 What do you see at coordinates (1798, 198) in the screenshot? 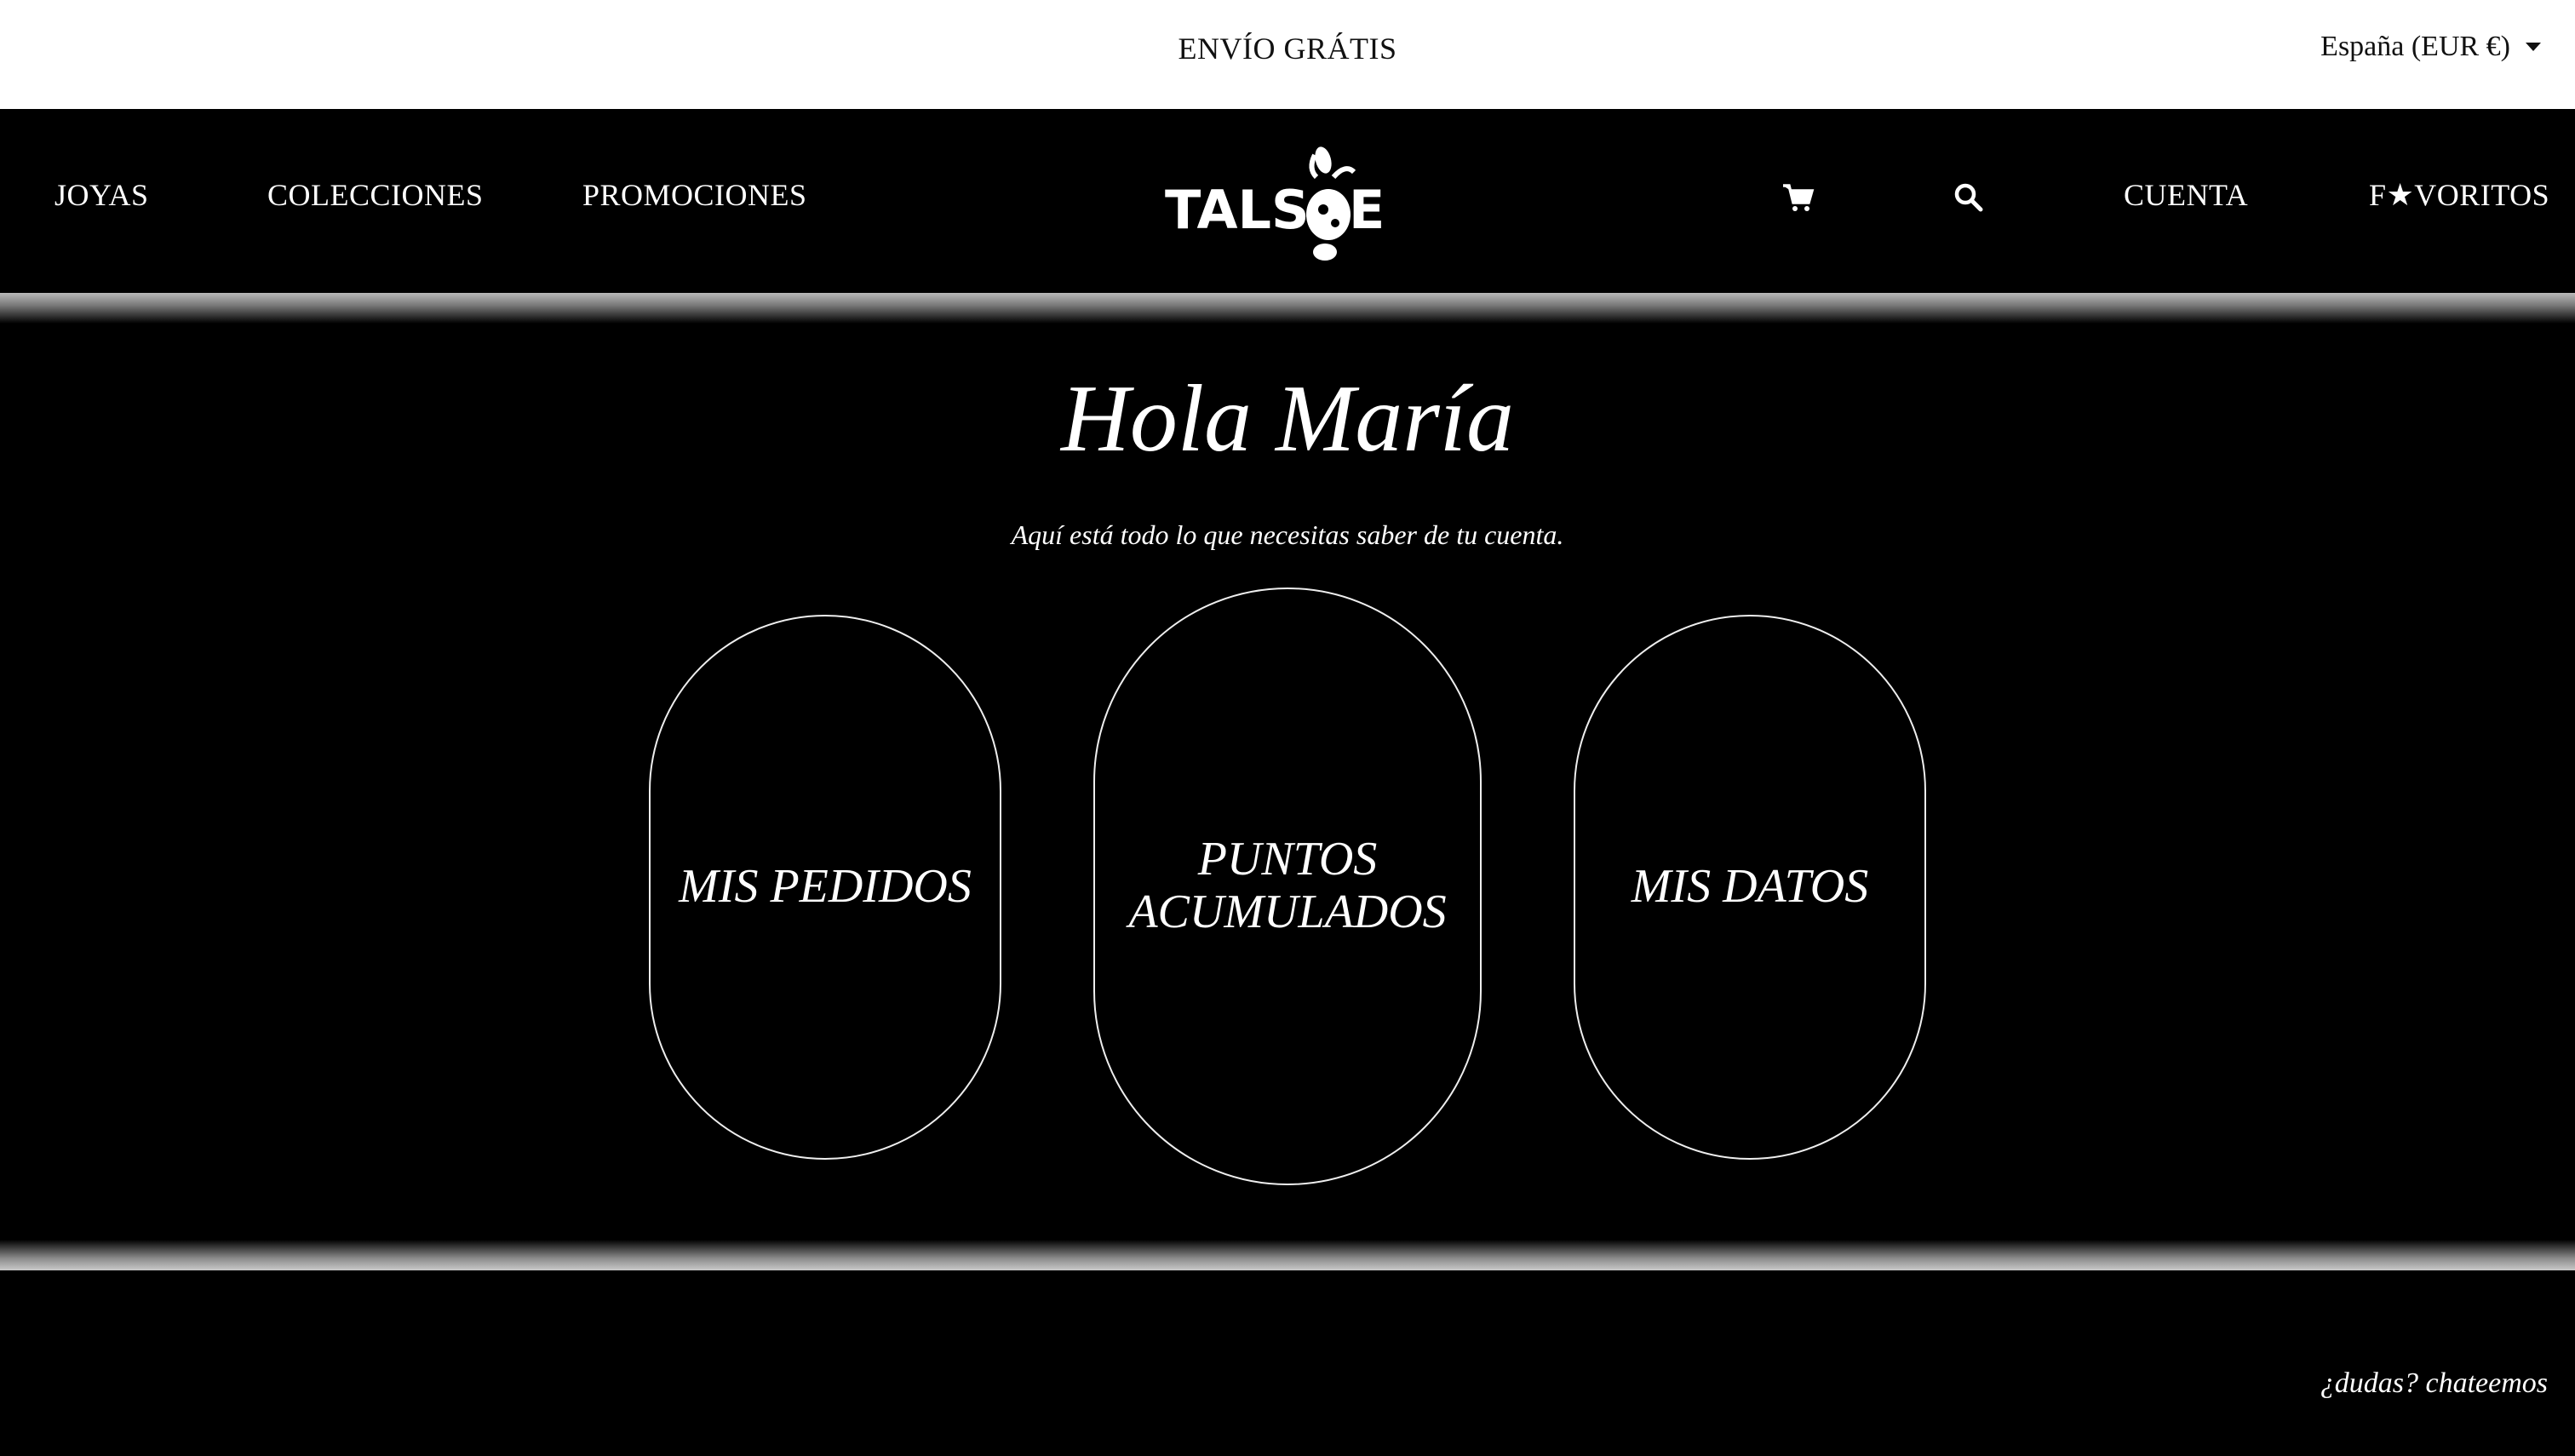
I see `cart-icon` at bounding box center [1798, 198].